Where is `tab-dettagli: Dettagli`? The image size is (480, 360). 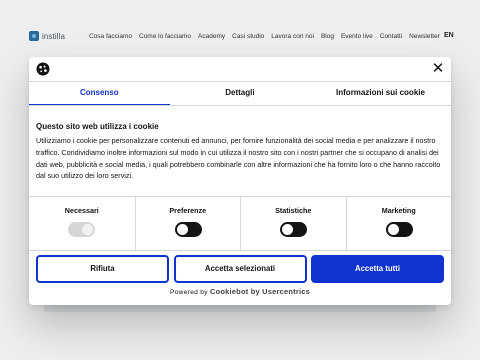
tab-dettagli: Dettagli is located at coordinates (240, 93).